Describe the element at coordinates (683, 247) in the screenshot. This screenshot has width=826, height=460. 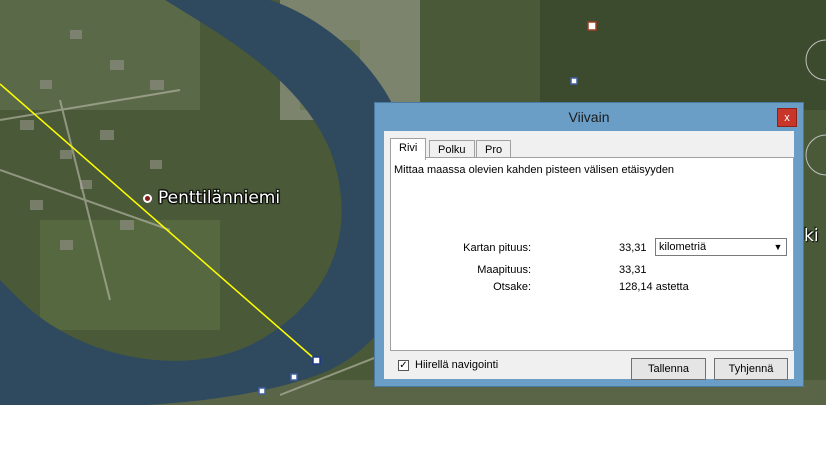
I see `unit-select-value: kilometriä` at that location.